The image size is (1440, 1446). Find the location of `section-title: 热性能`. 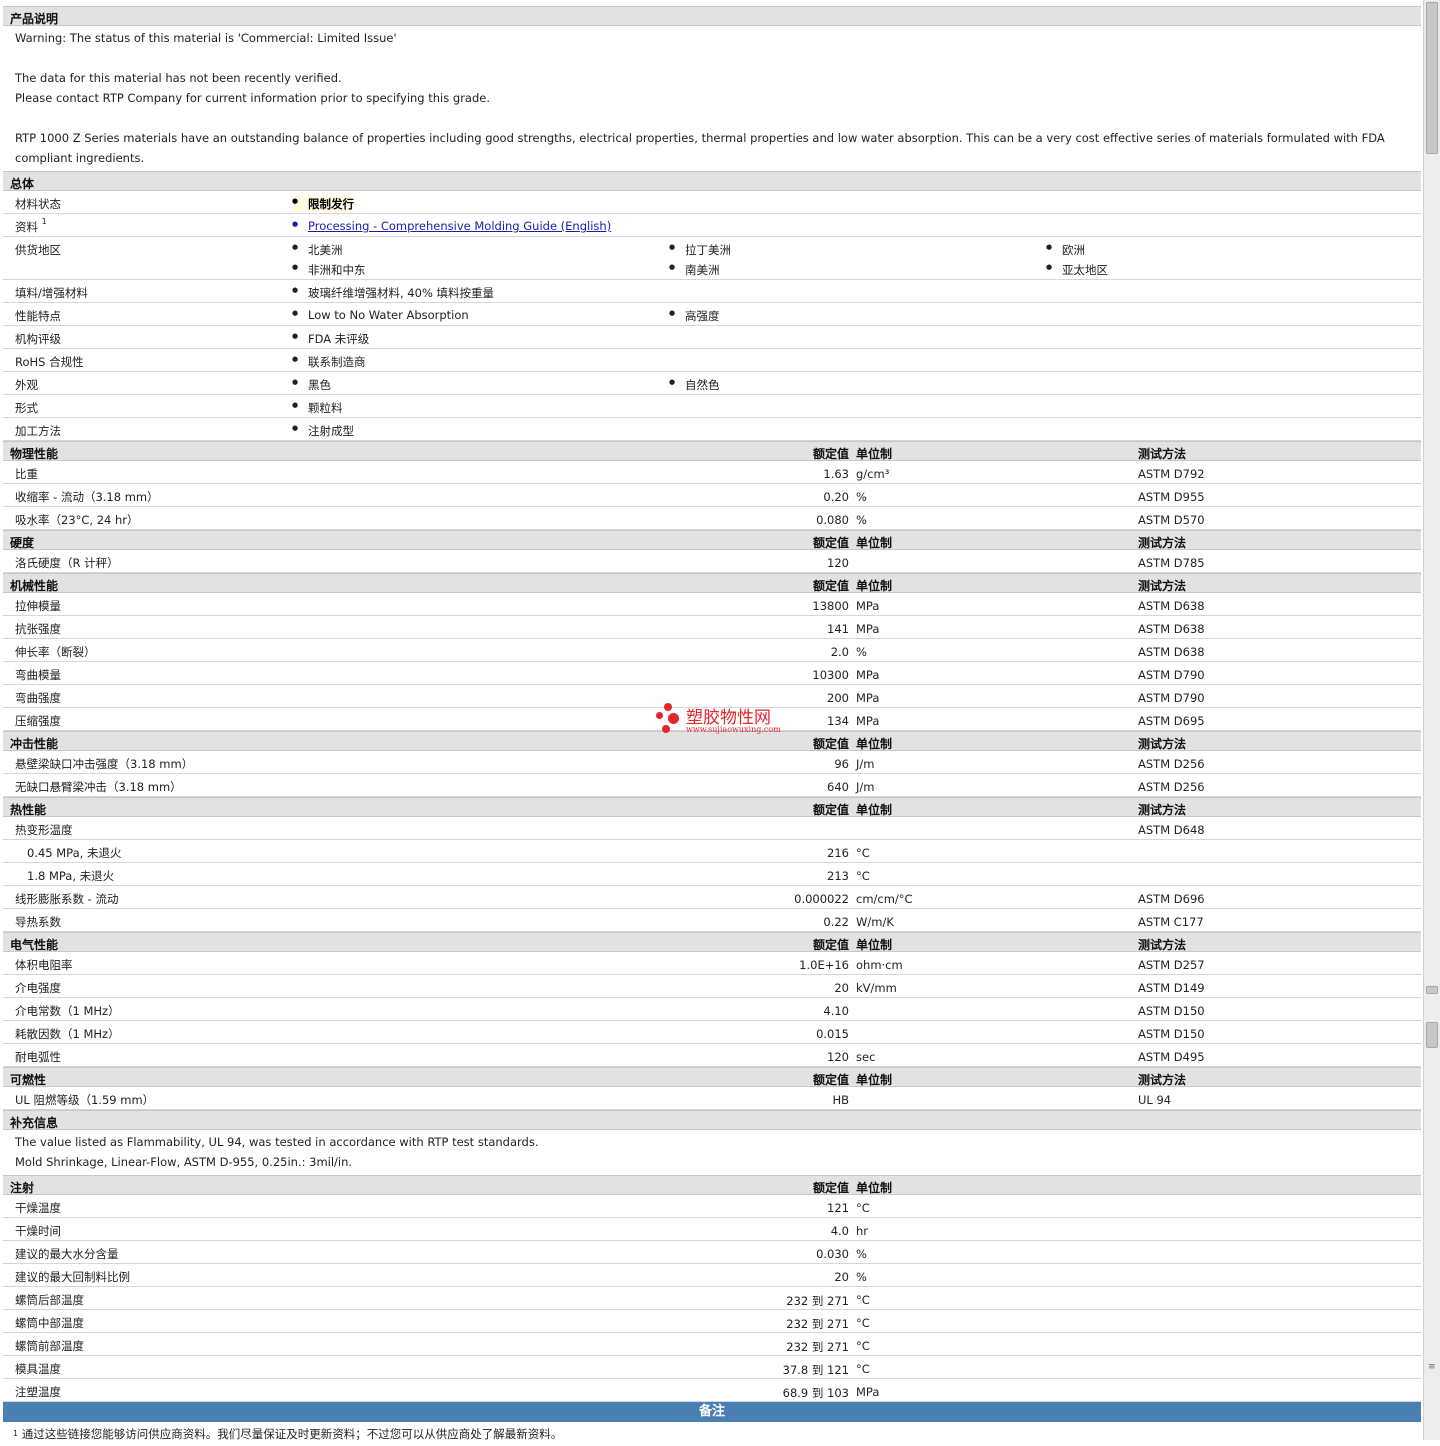

section-title: 热性能 is located at coordinates (28, 810).